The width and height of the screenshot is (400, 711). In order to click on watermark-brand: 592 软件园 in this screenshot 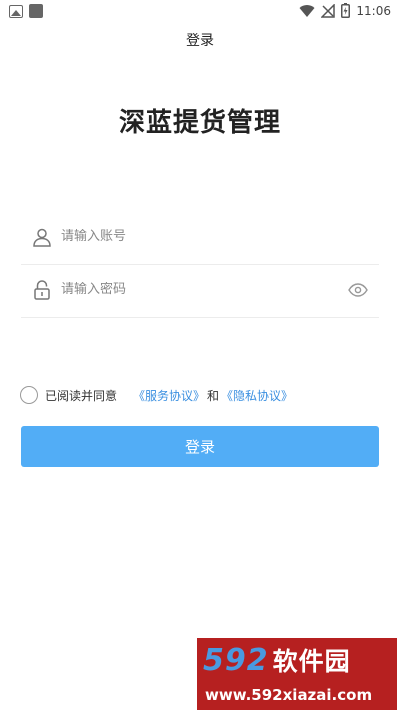, I will do `click(277, 660)`.